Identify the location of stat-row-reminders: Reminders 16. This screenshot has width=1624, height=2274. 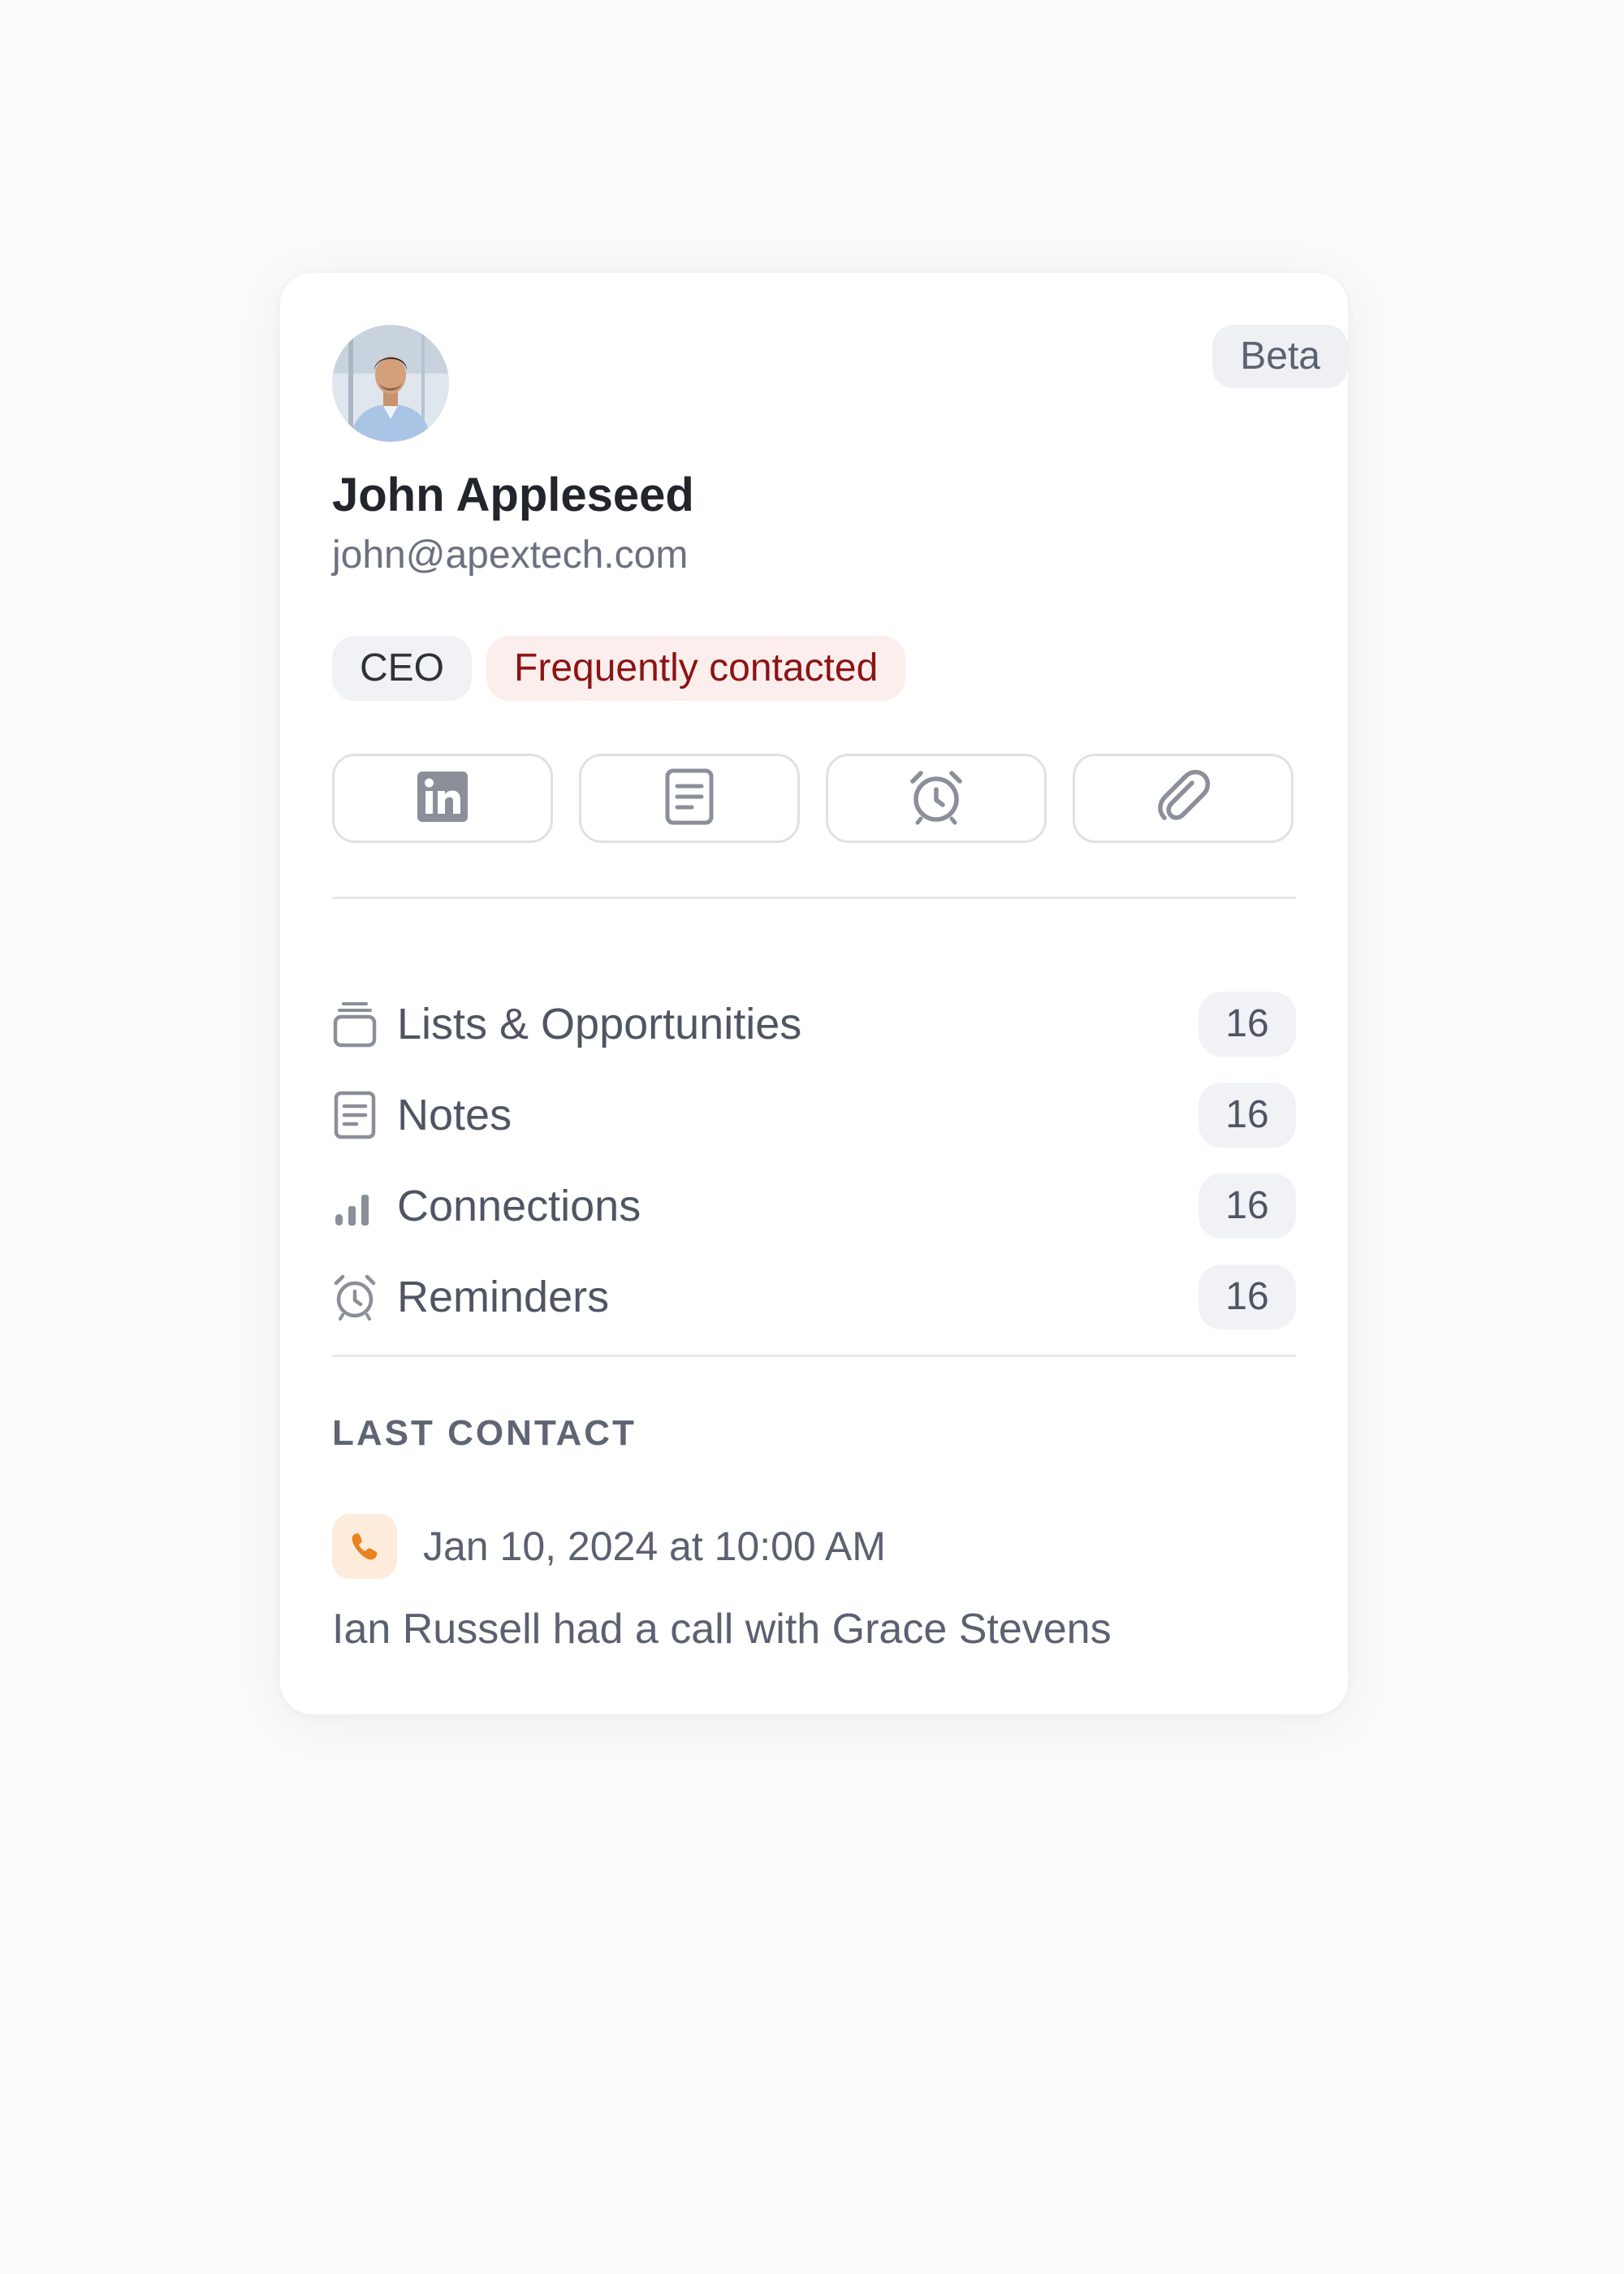
(814, 1297).